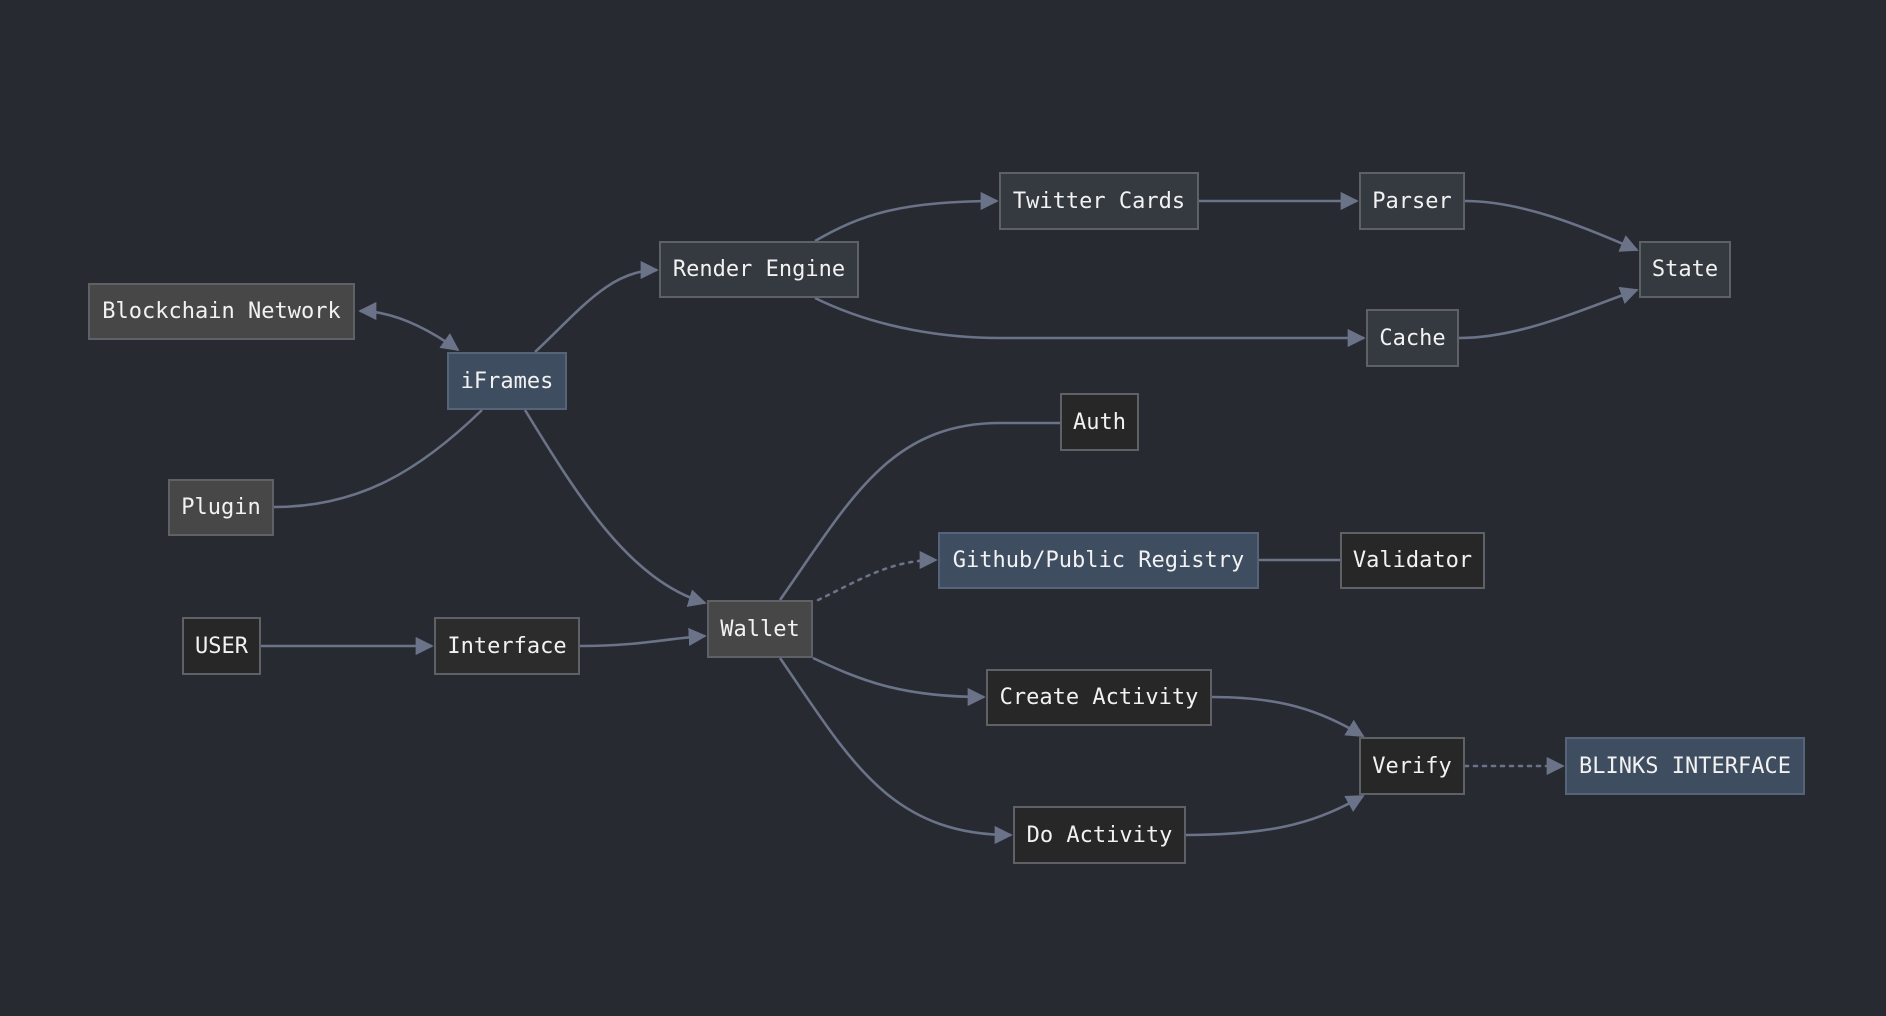 The height and width of the screenshot is (1016, 1886). What do you see at coordinates (409, 326) in the screenshot?
I see `edge-iframes-blockchain` at bounding box center [409, 326].